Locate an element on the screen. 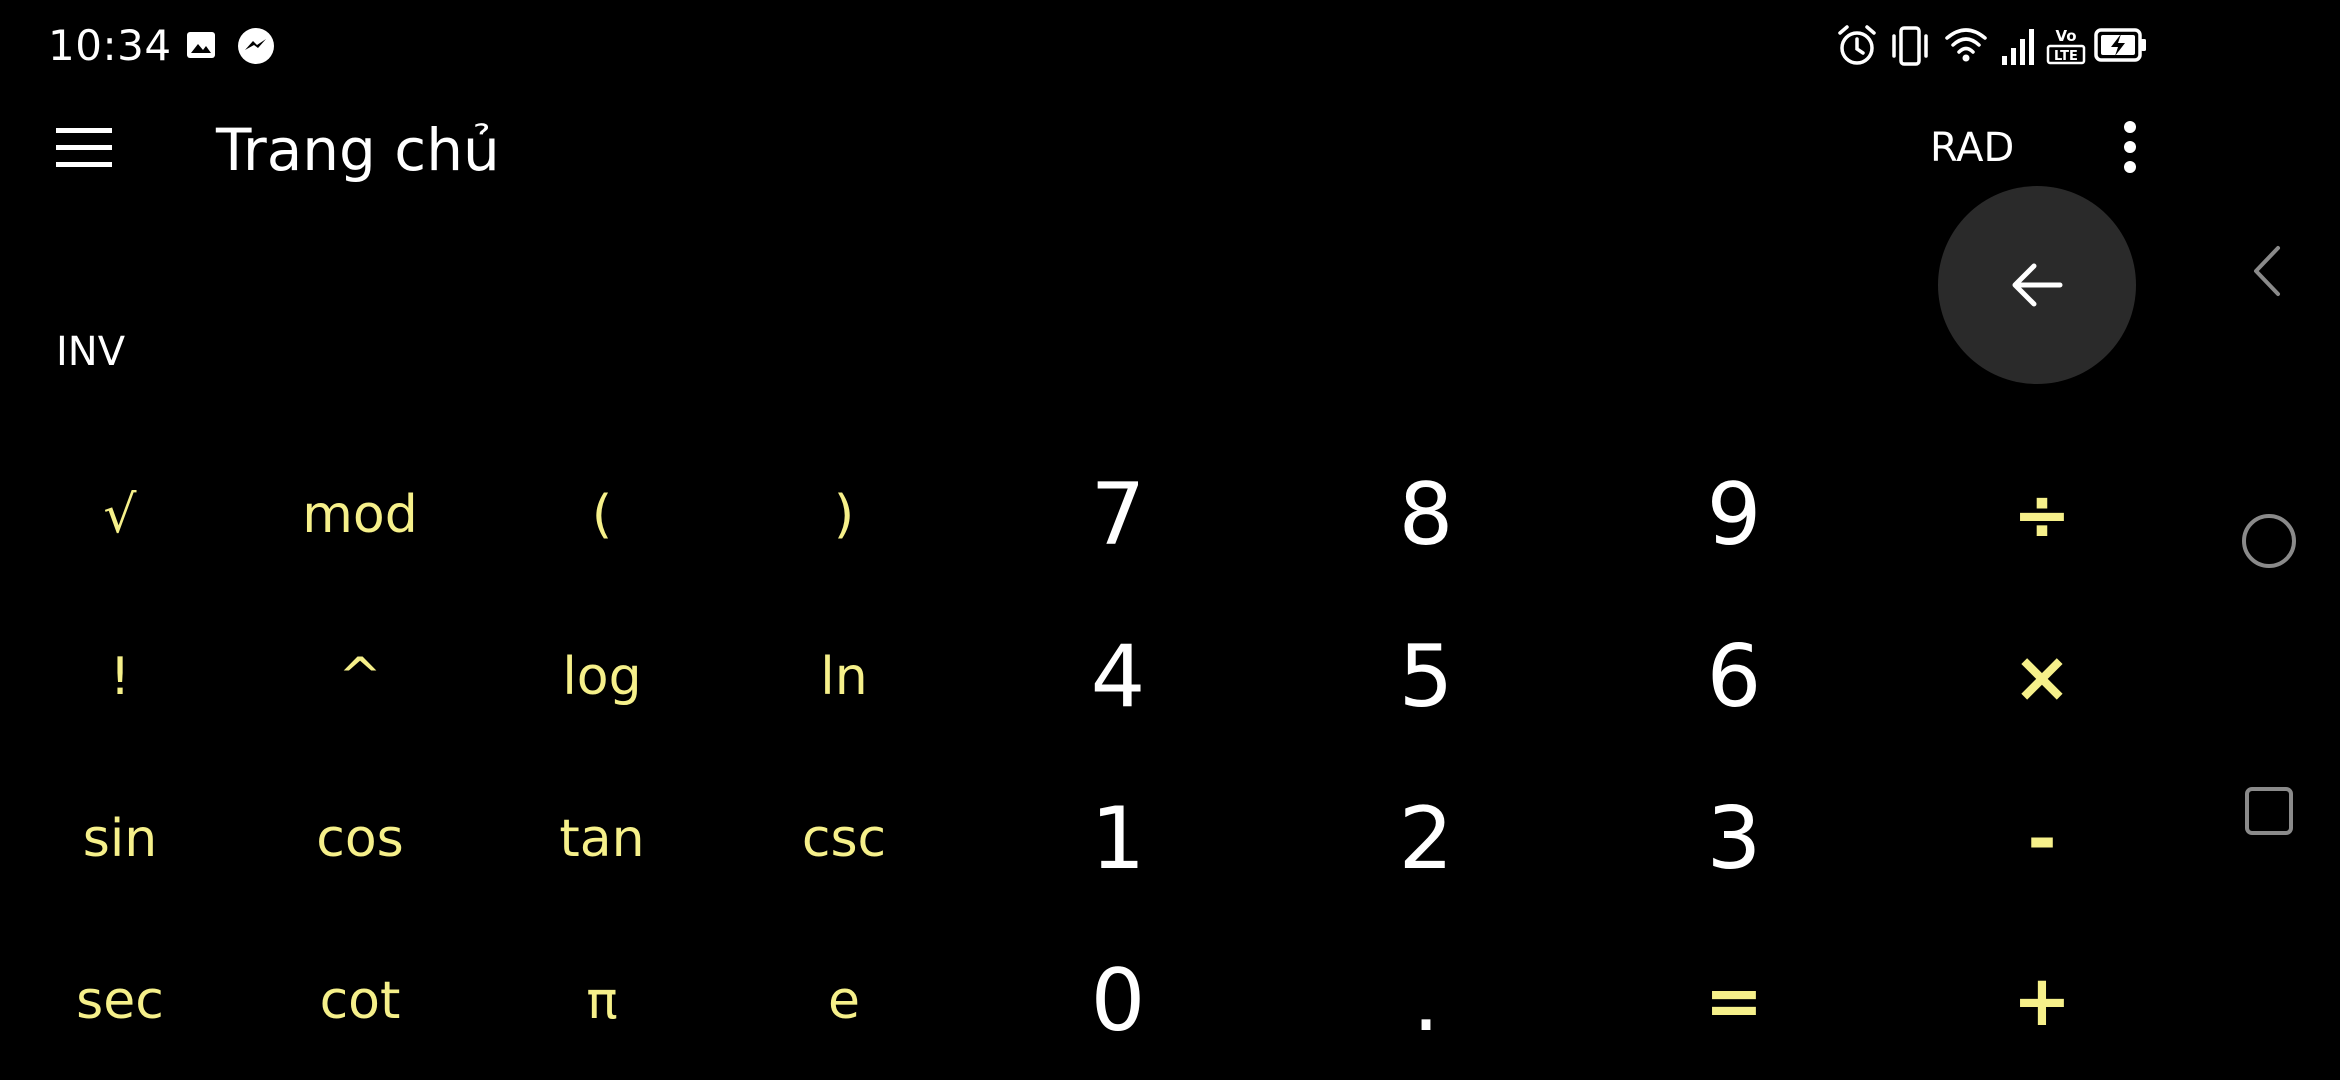  key-cot: cot is located at coordinates (360, 1000).